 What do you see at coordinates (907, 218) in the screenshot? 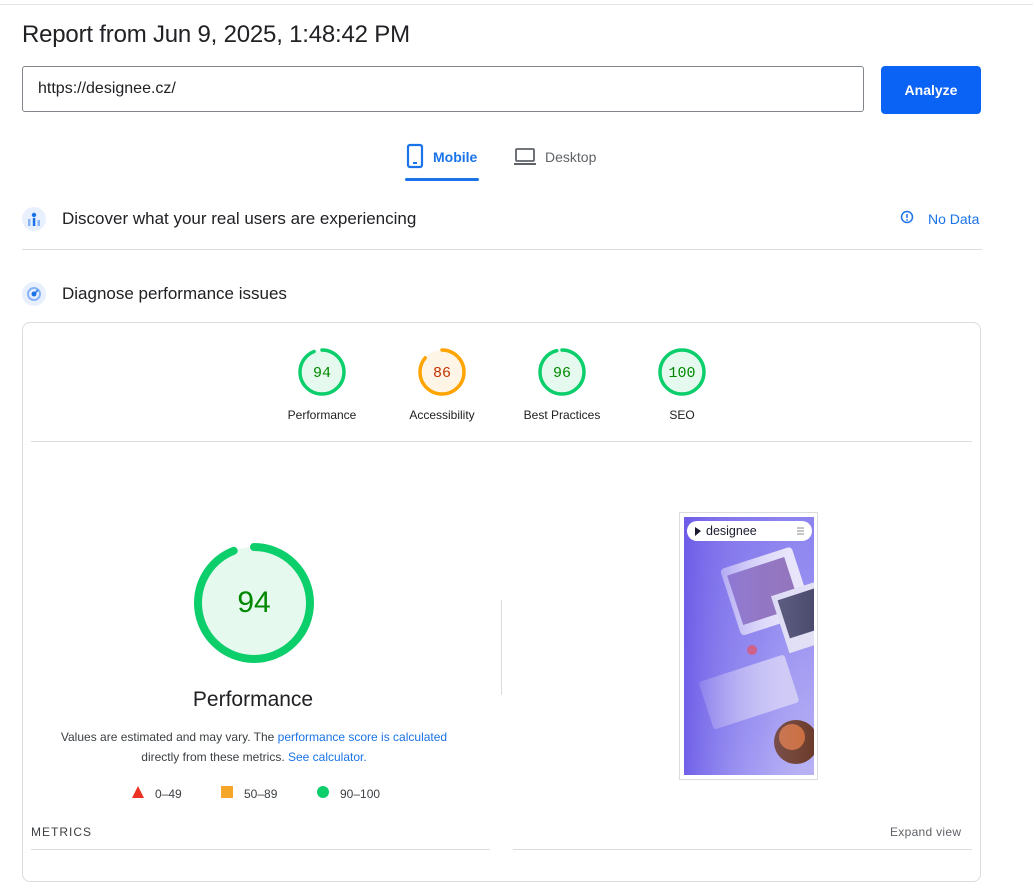
I see `info-icon` at bounding box center [907, 218].